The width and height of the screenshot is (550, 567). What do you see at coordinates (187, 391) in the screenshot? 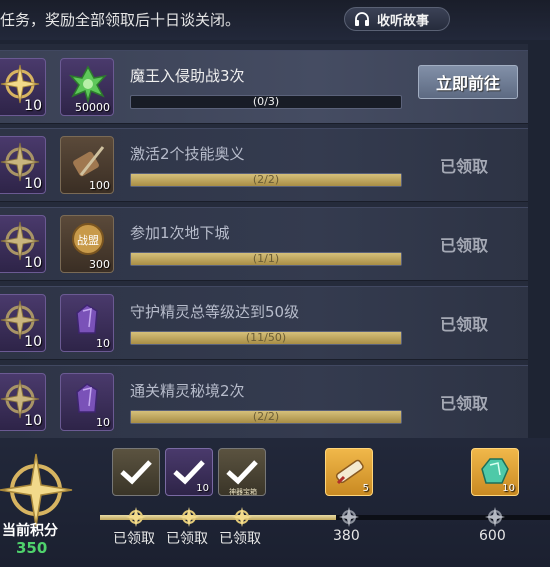
I see `task-title: 通关精灵秘境2次` at bounding box center [187, 391].